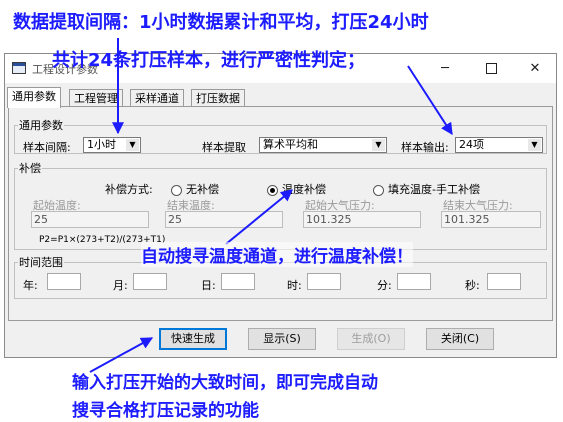 The image size is (563, 422). I want to click on arrow-to-temperature, so click(259, 217).